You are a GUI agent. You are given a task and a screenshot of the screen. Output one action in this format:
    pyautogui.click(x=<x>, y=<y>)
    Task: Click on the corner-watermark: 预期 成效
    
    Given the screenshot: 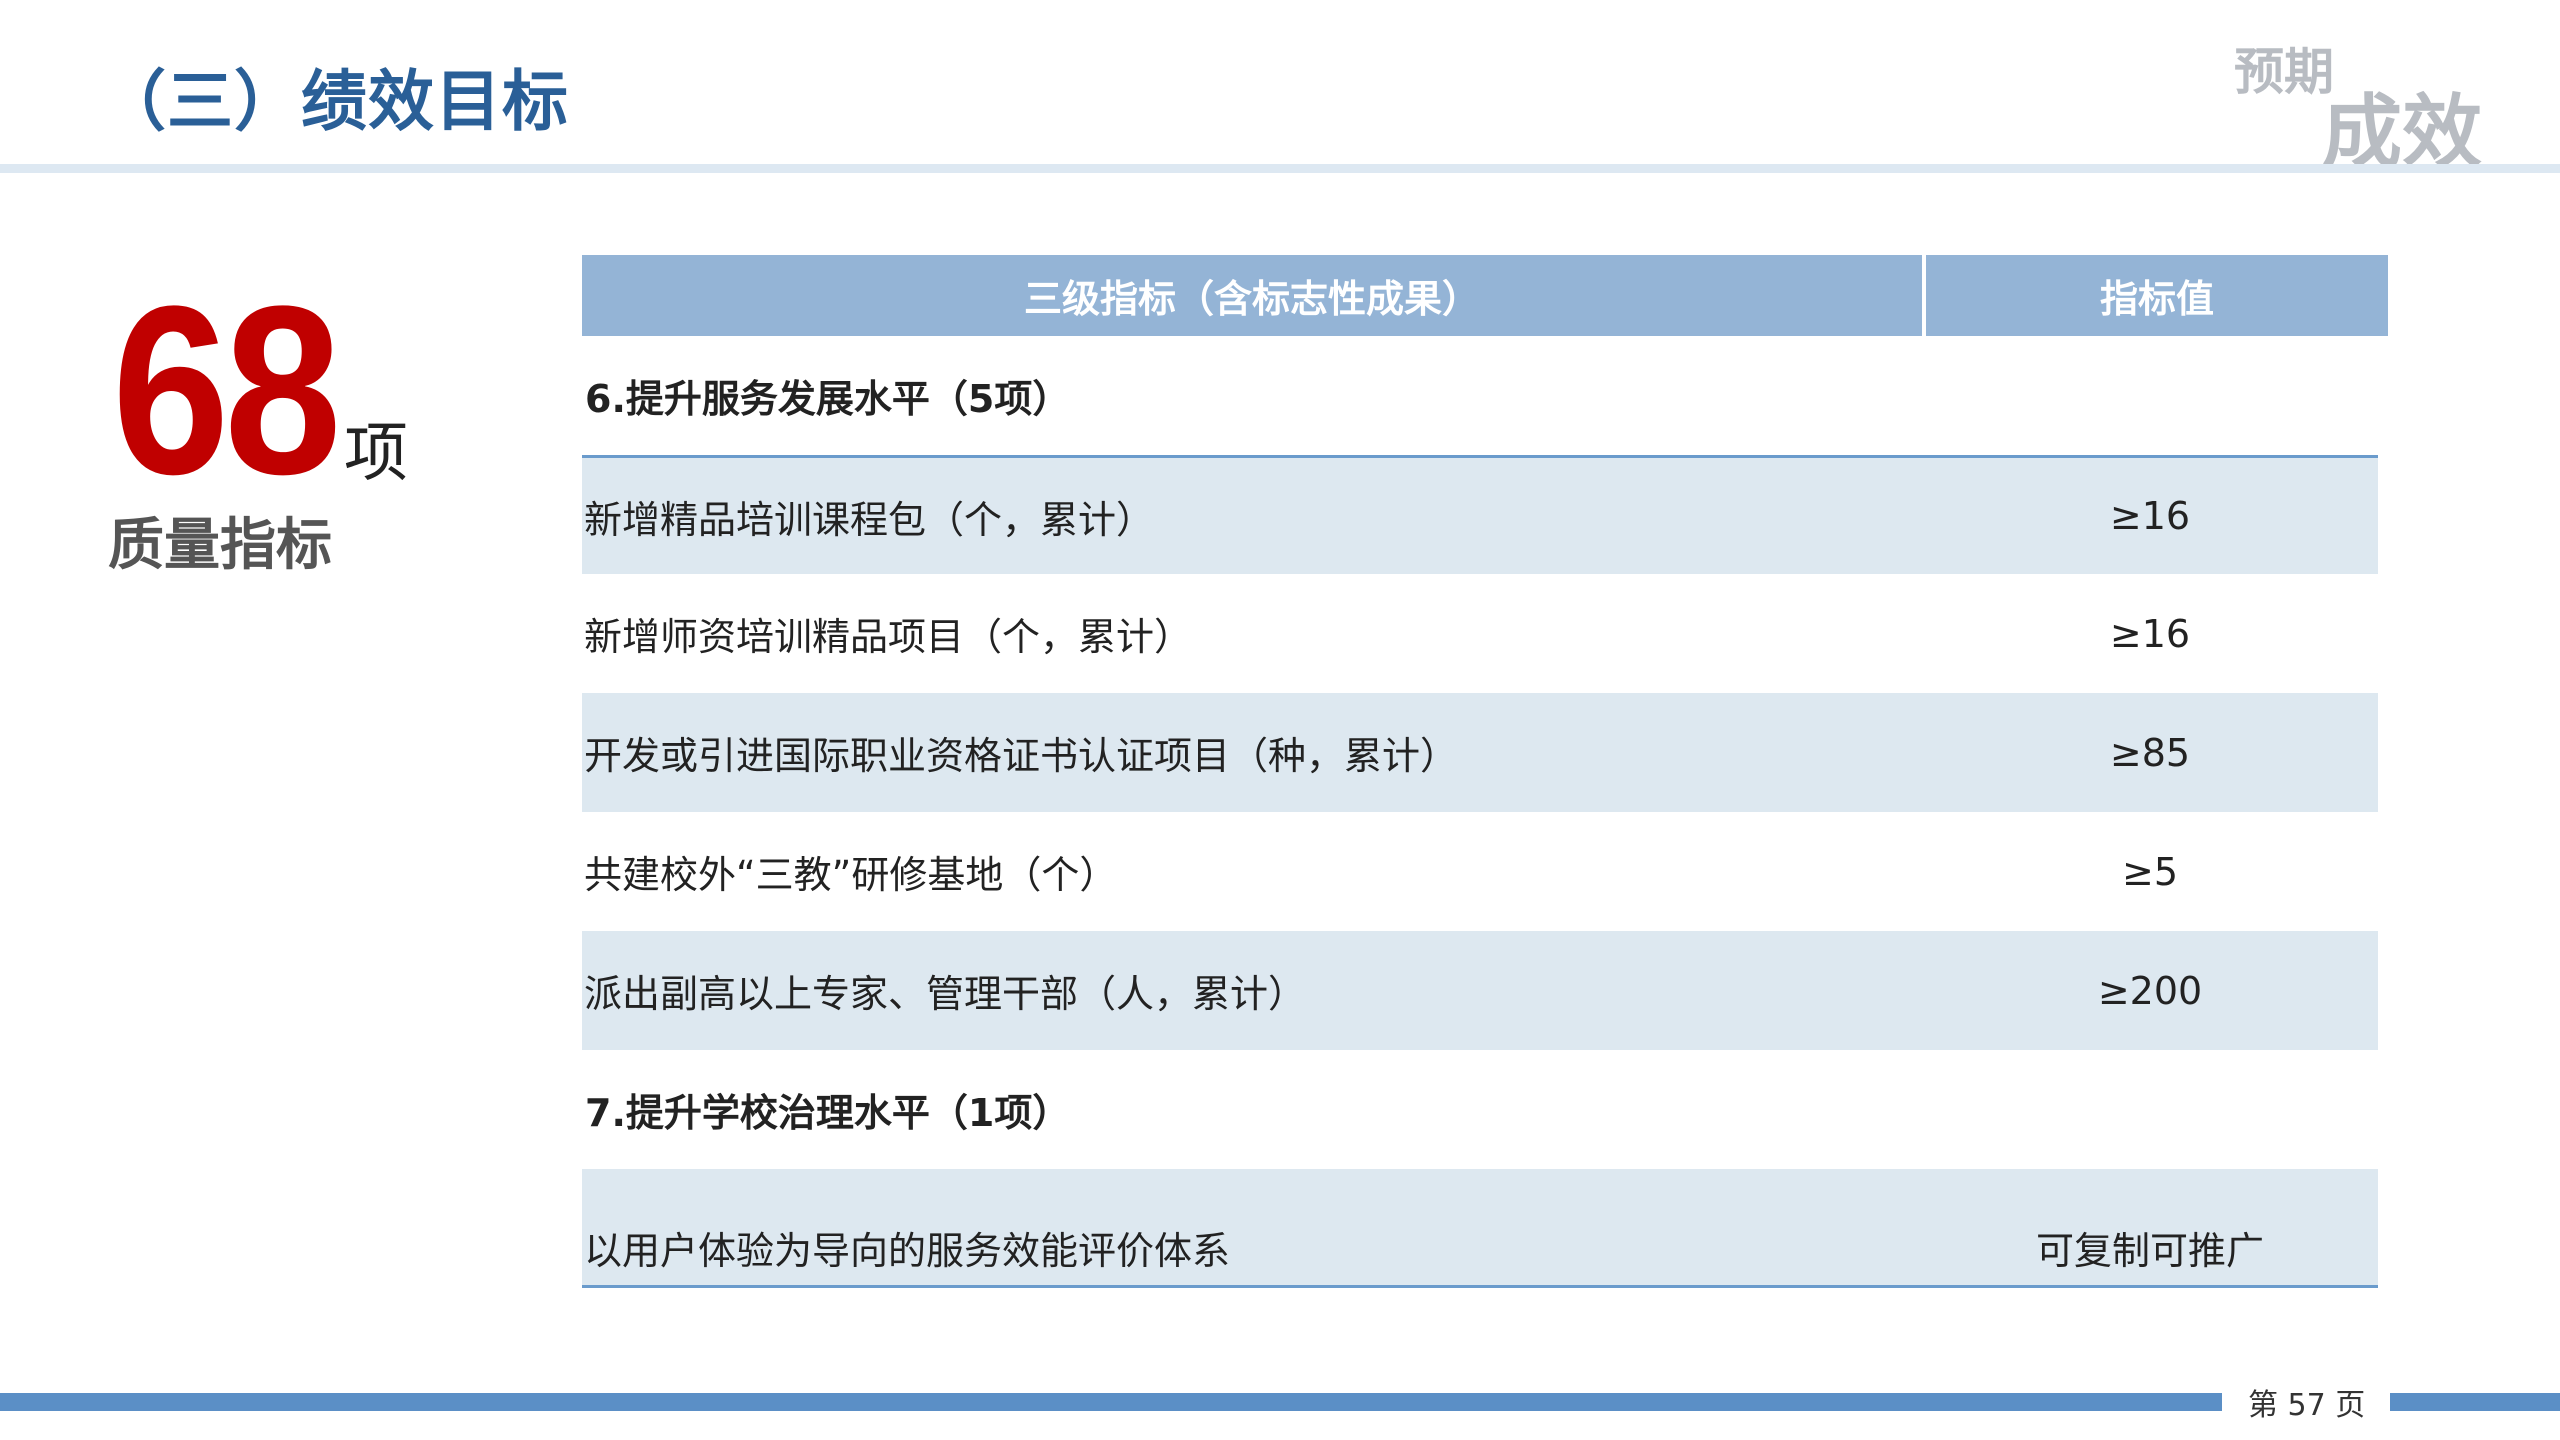 What is the action you would take?
    pyautogui.click(x=2364, y=105)
    